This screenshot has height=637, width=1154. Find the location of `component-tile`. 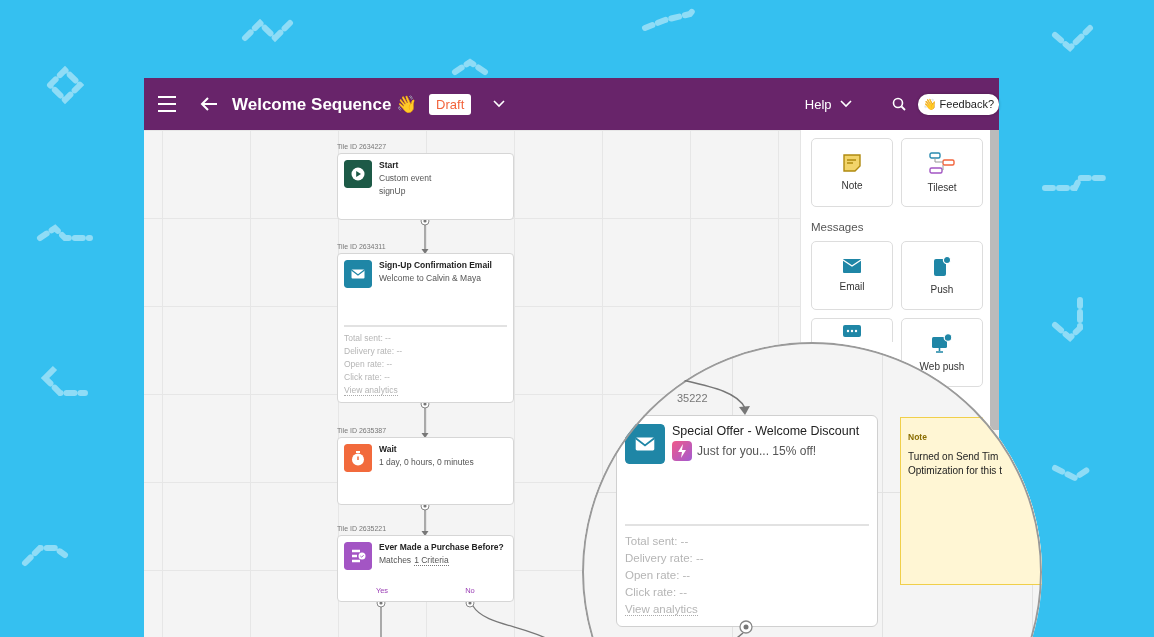

component-tile is located at coordinates (852, 330).